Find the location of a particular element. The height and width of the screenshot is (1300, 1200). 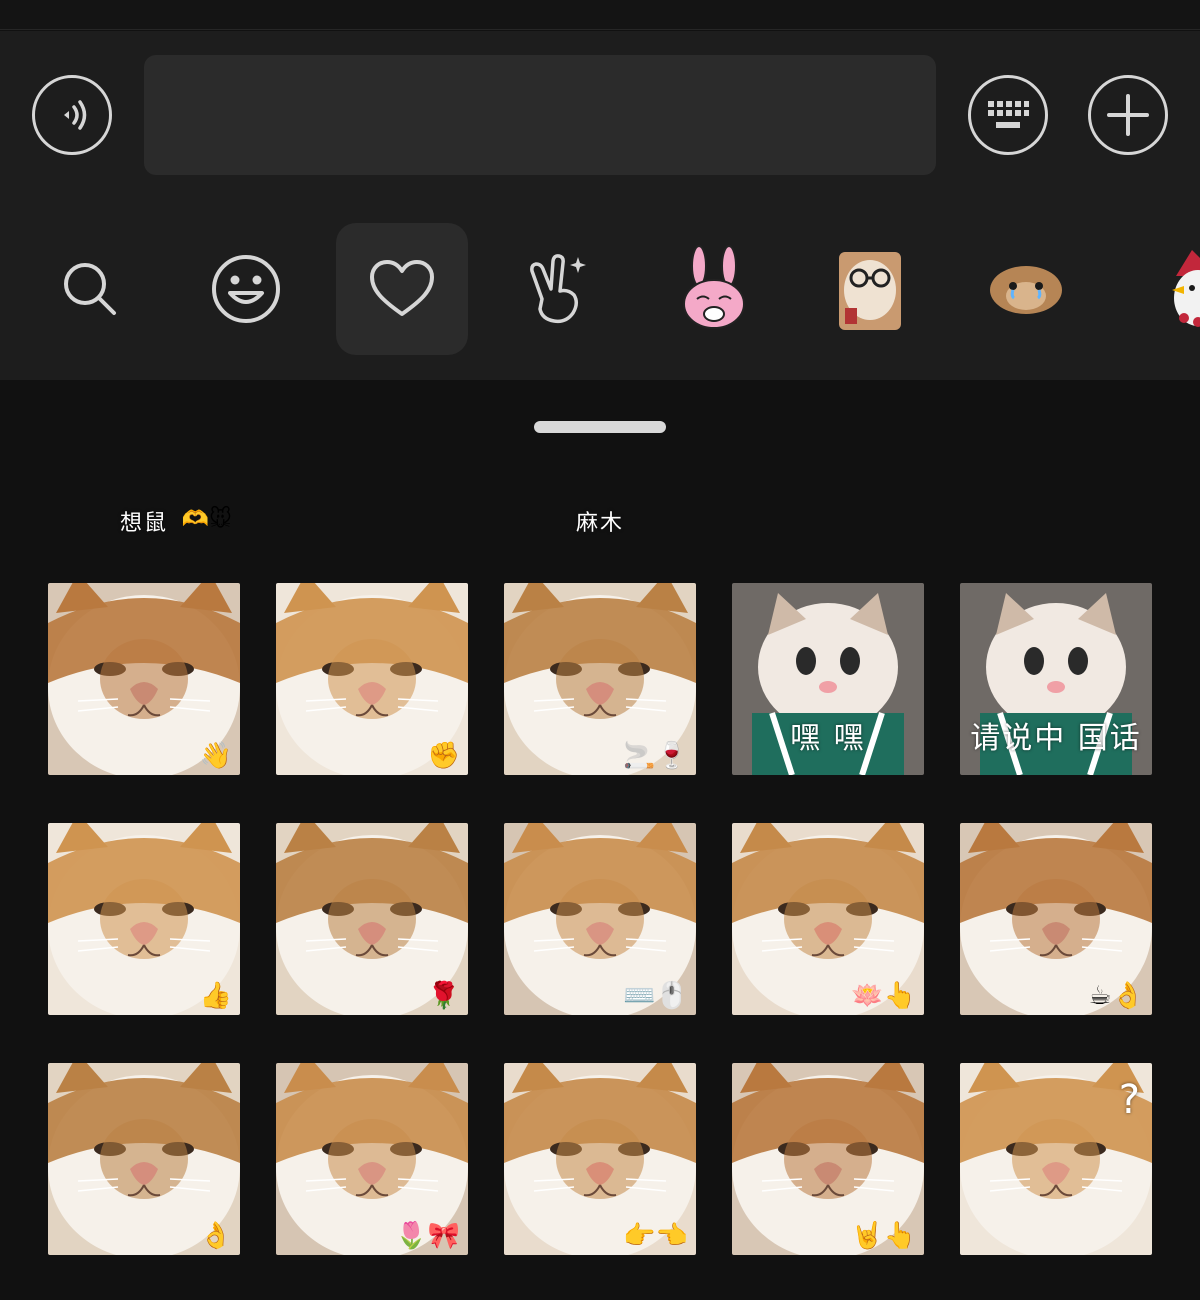

sticker-tab-bar is located at coordinates (600, 290).